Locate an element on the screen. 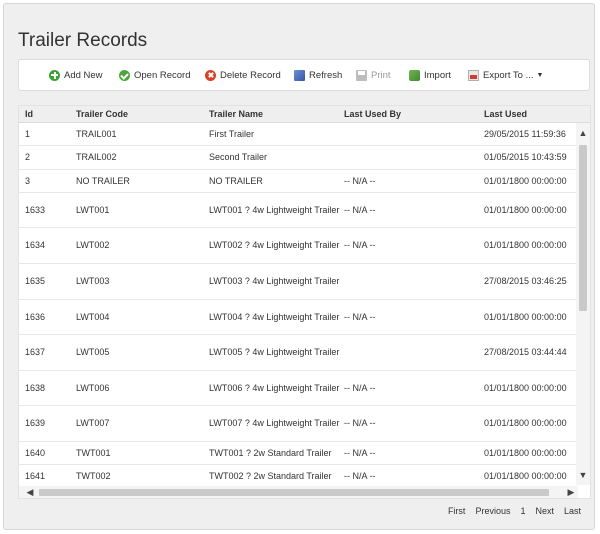 The image size is (600, 534). horizontal-scrollbar: ◀ ▶ is located at coordinates (298, 492).